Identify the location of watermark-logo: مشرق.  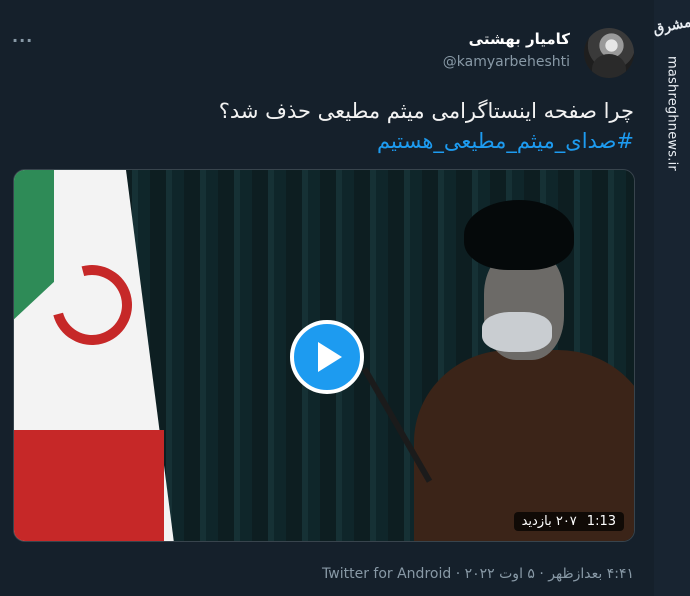
(670, 26).